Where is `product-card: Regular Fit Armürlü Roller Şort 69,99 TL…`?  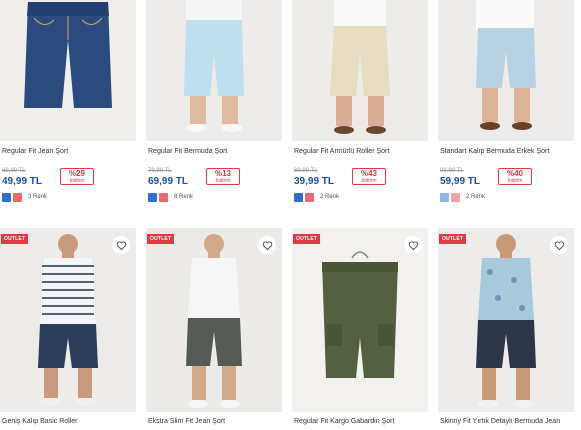 product-card: Regular Fit Armürlü Roller Şort 69,99 TL… is located at coordinates (360, 107).